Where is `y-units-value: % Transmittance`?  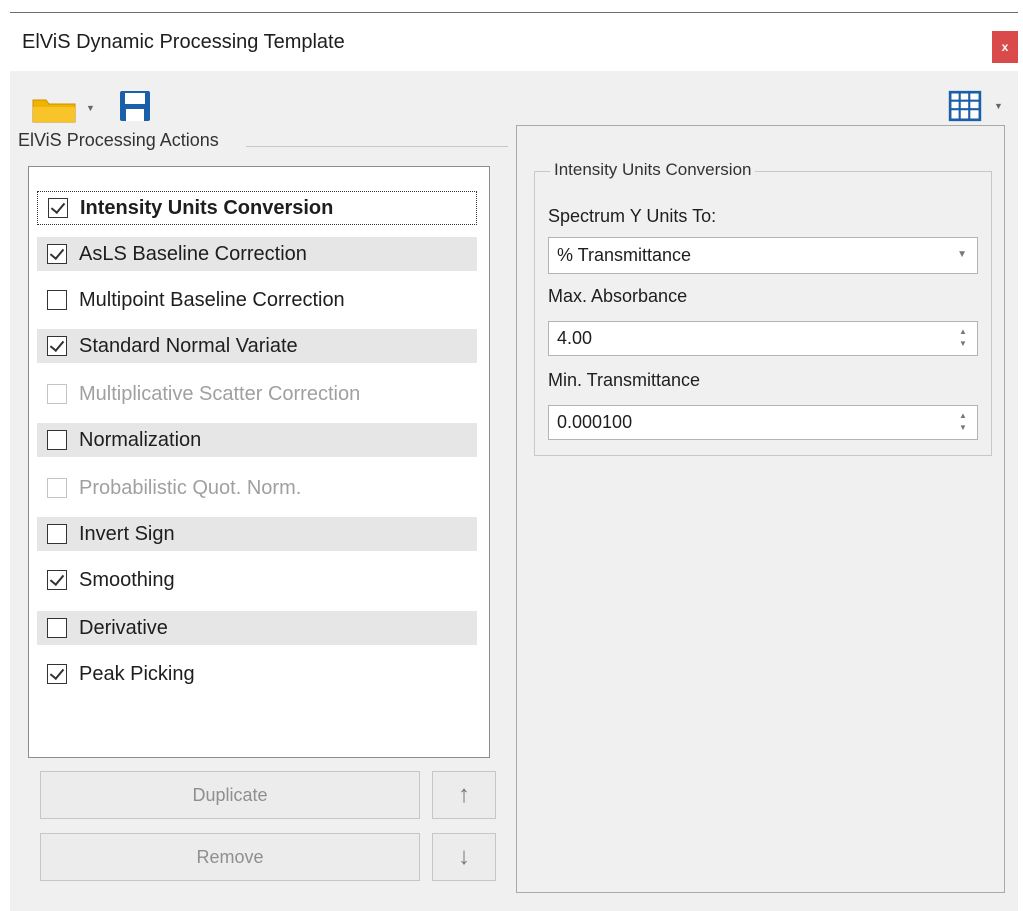 y-units-value: % Transmittance is located at coordinates (624, 255).